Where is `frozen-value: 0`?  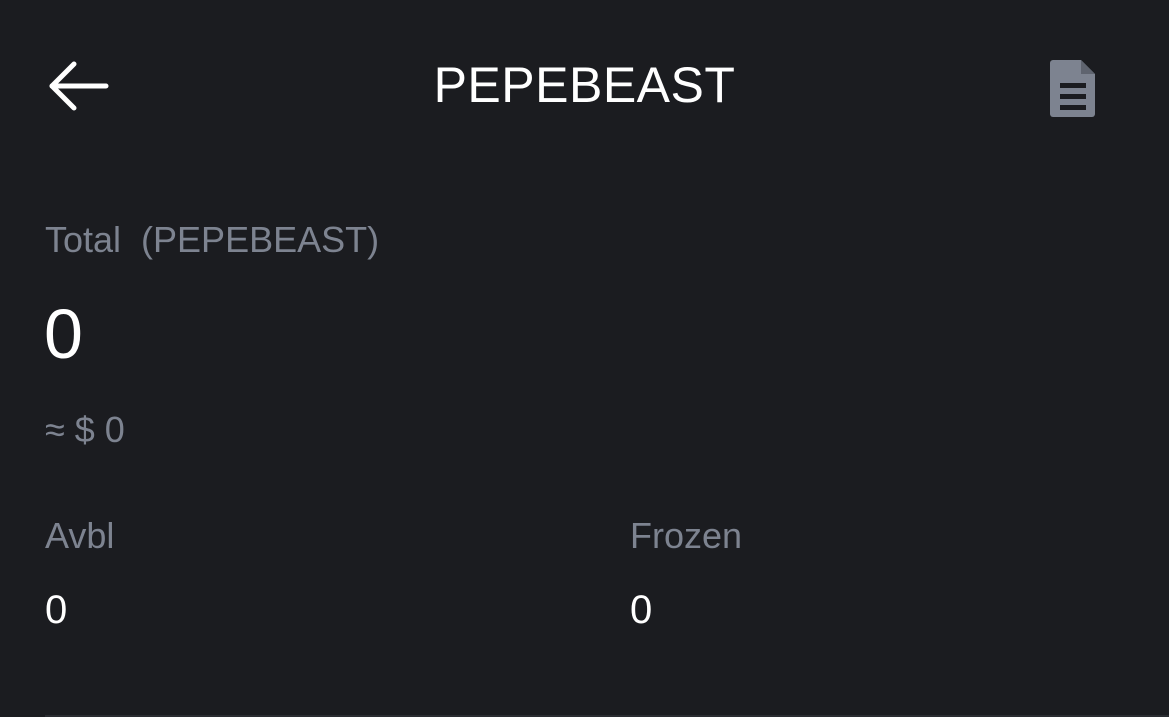 frozen-value: 0 is located at coordinates (641, 610).